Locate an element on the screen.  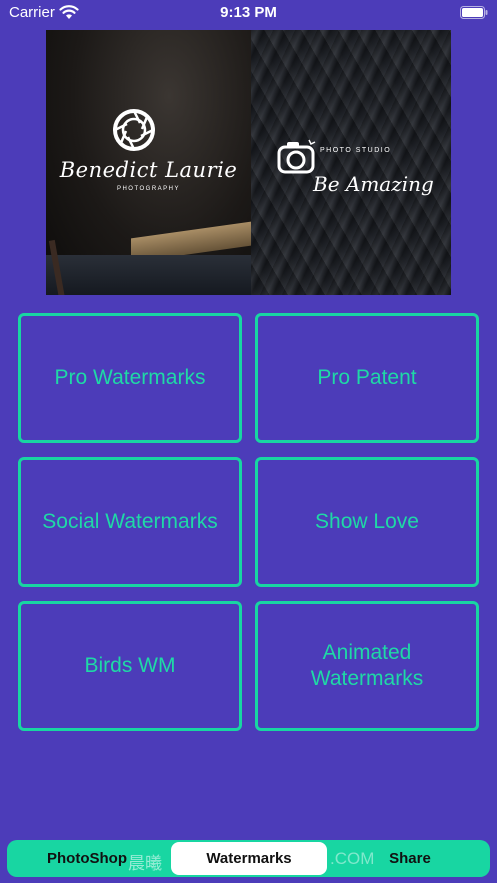
right-logo-subtitle: PHOTO STUDIO is located at coordinates (356, 150).